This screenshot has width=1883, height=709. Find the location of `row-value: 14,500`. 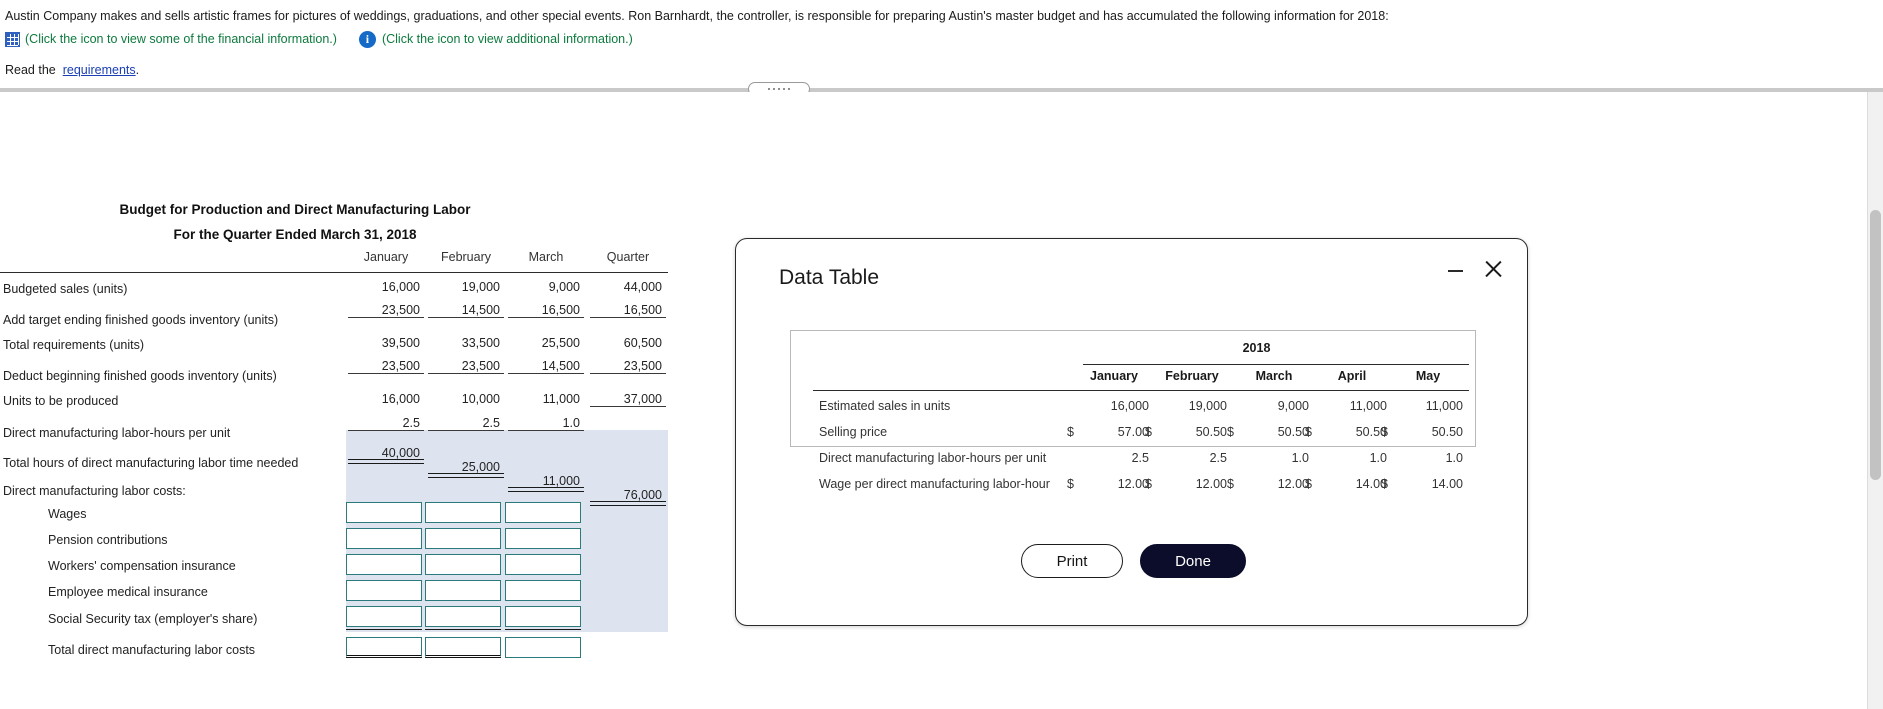

row-value: 14,500 is located at coordinates (466, 310).